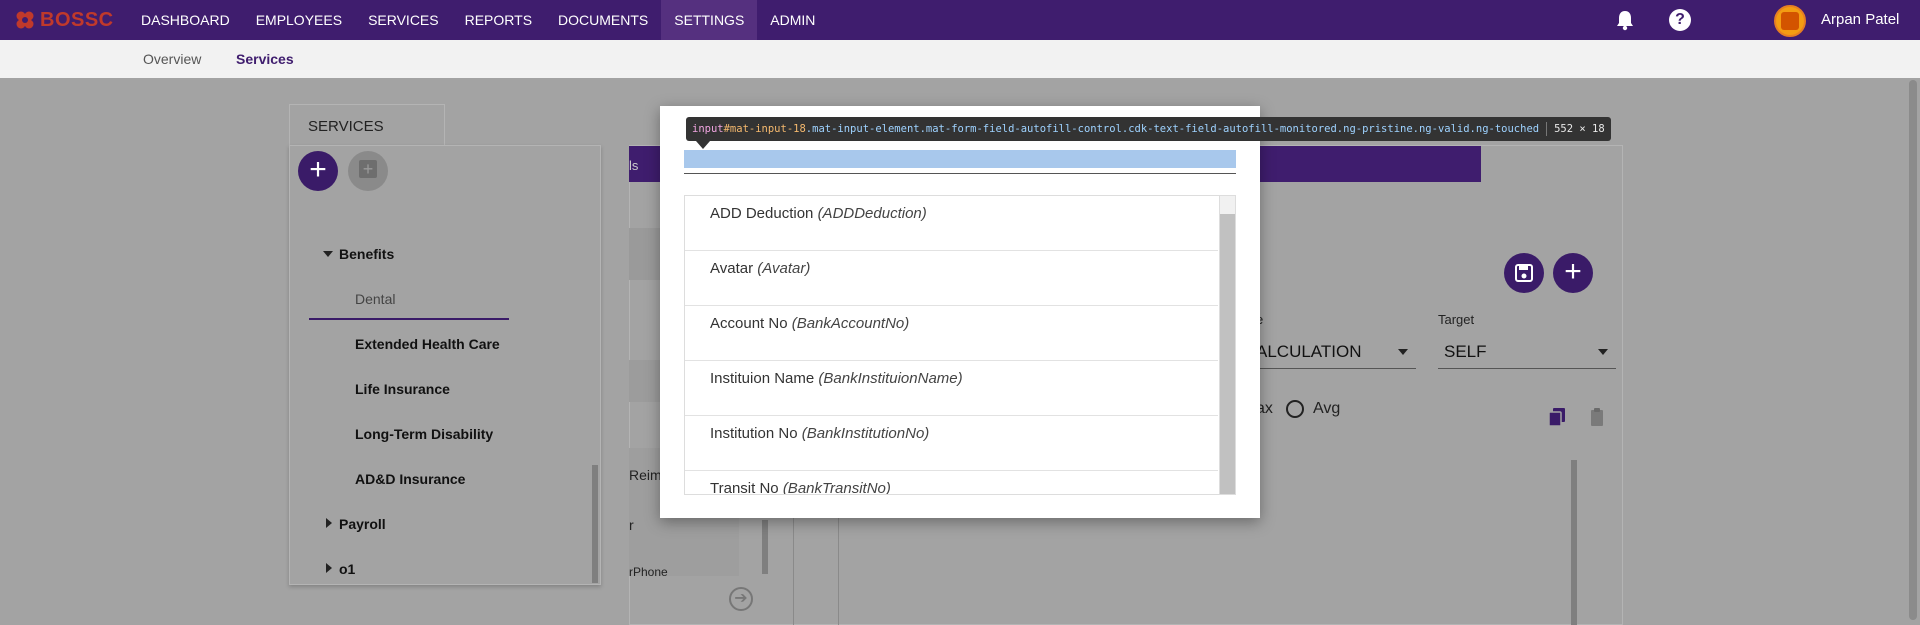 This screenshot has width=1920, height=625. Describe the element at coordinates (850, 323) in the screenshot. I see `option-code: (BankAccountNo)` at that location.